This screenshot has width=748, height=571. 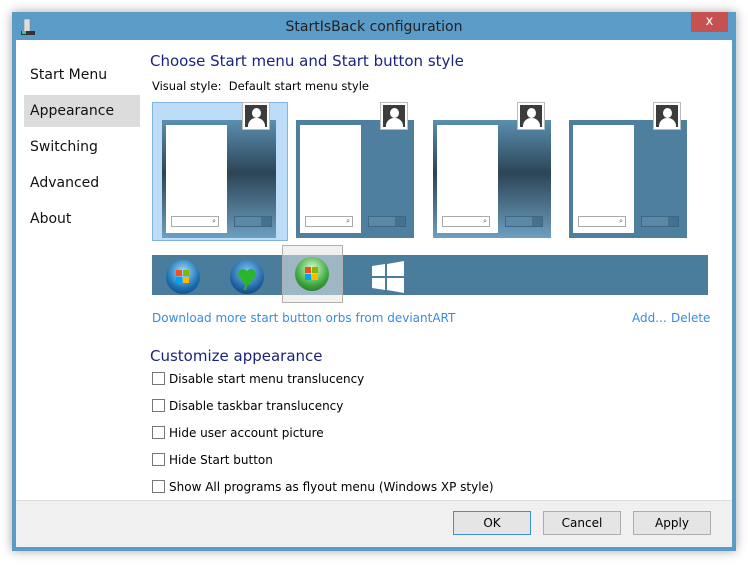 What do you see at coordinates (219, 170) in the screenshot?
I see `style-thumbnail-1: ⌕` at bounding box center [219, 170].